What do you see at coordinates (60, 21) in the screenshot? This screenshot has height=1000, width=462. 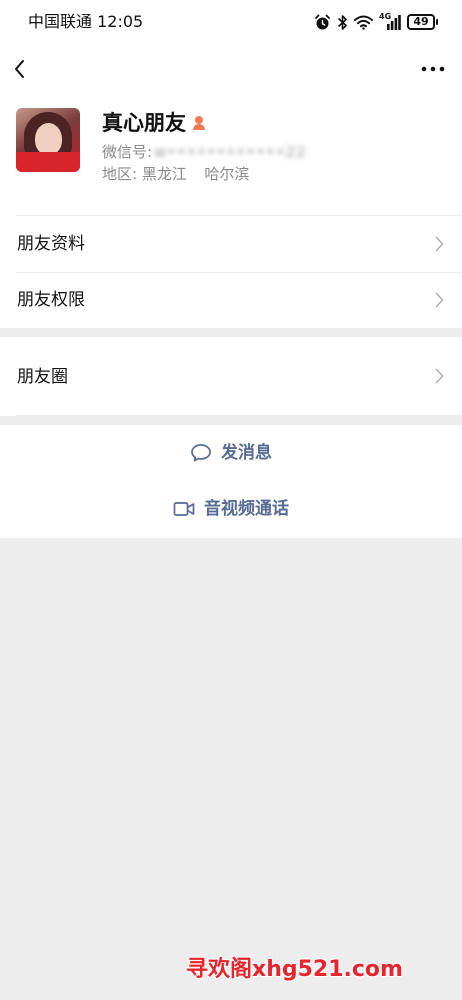 I see `carrier-label: 中国联通` at bounding box center [60, 21].